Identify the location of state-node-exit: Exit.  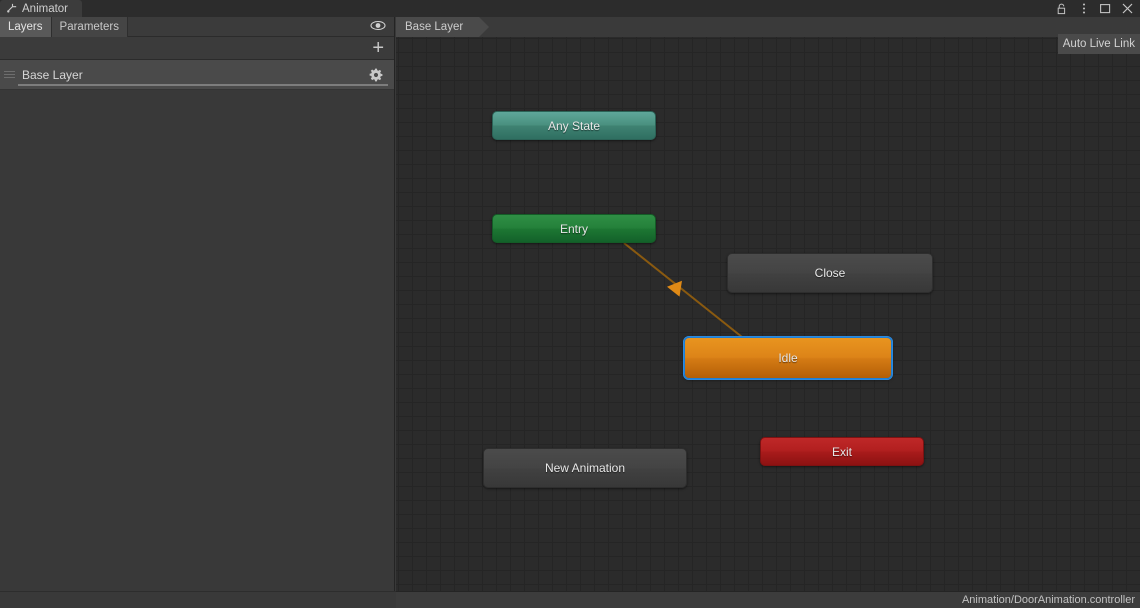
(842, 451).